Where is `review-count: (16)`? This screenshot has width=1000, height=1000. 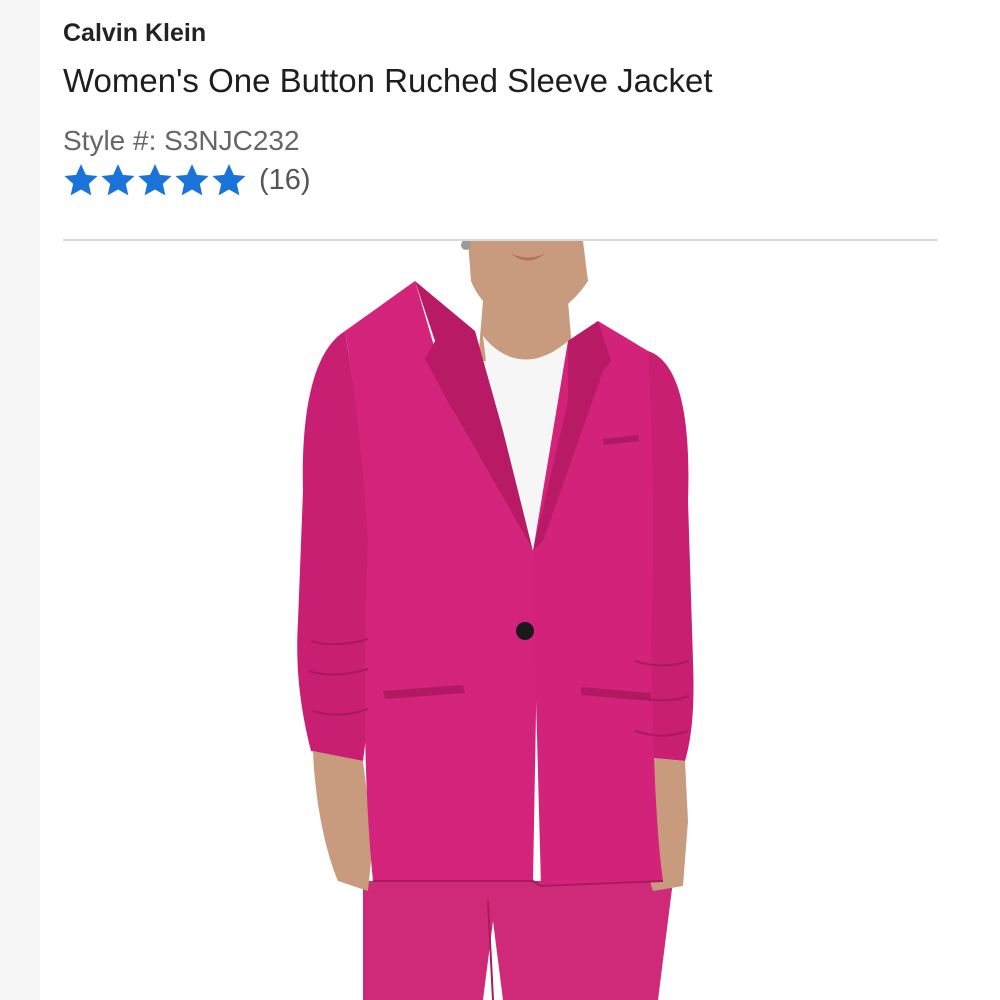
review-count: (16) is located at coordinates (285, 180).